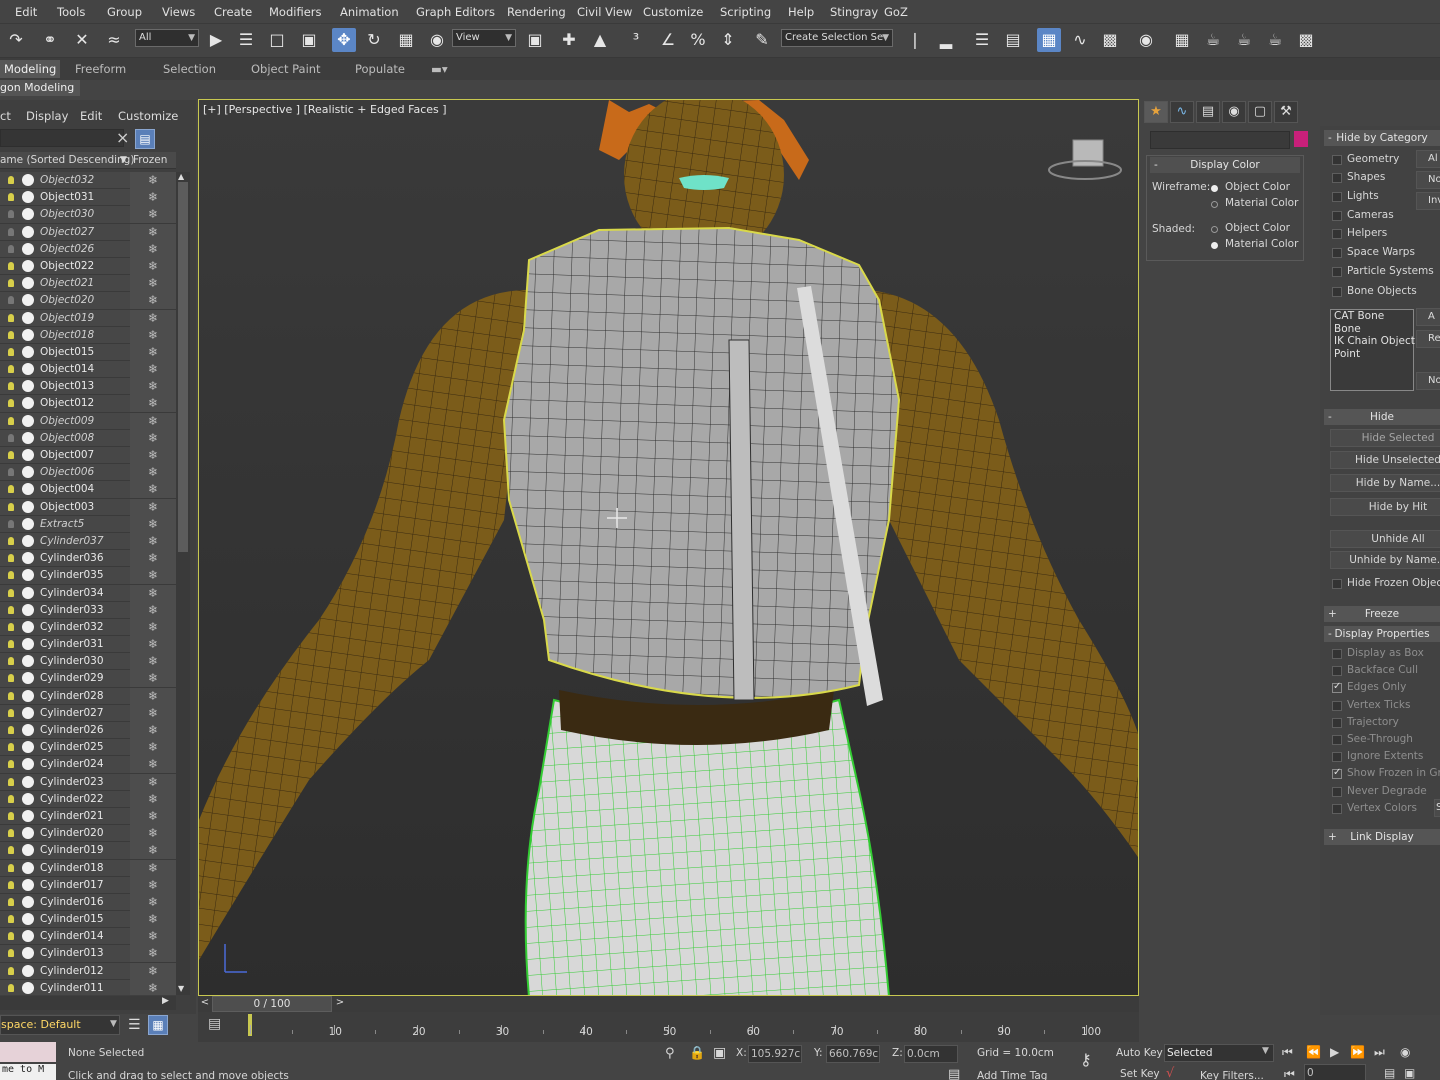 The image size is (1440, 1080). I want to click on category-none-button: No, so click(1428, 180).